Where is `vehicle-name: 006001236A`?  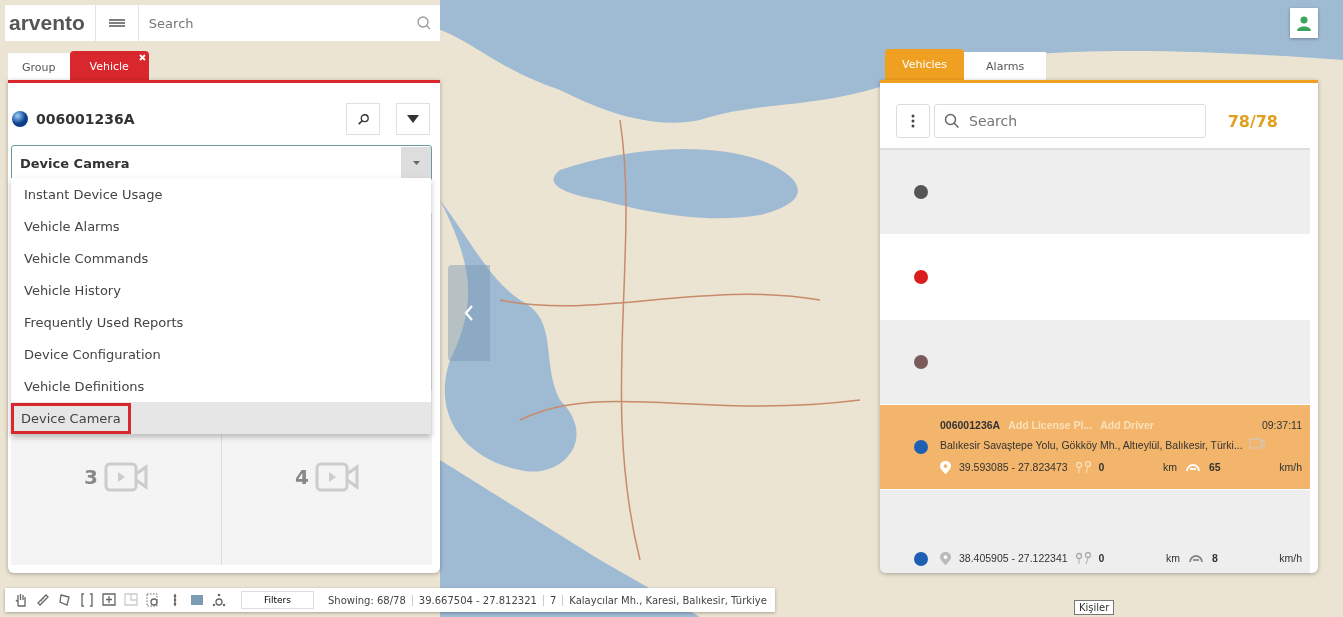 vehicle-name: 006001236A is located at coordinates (86, 119).